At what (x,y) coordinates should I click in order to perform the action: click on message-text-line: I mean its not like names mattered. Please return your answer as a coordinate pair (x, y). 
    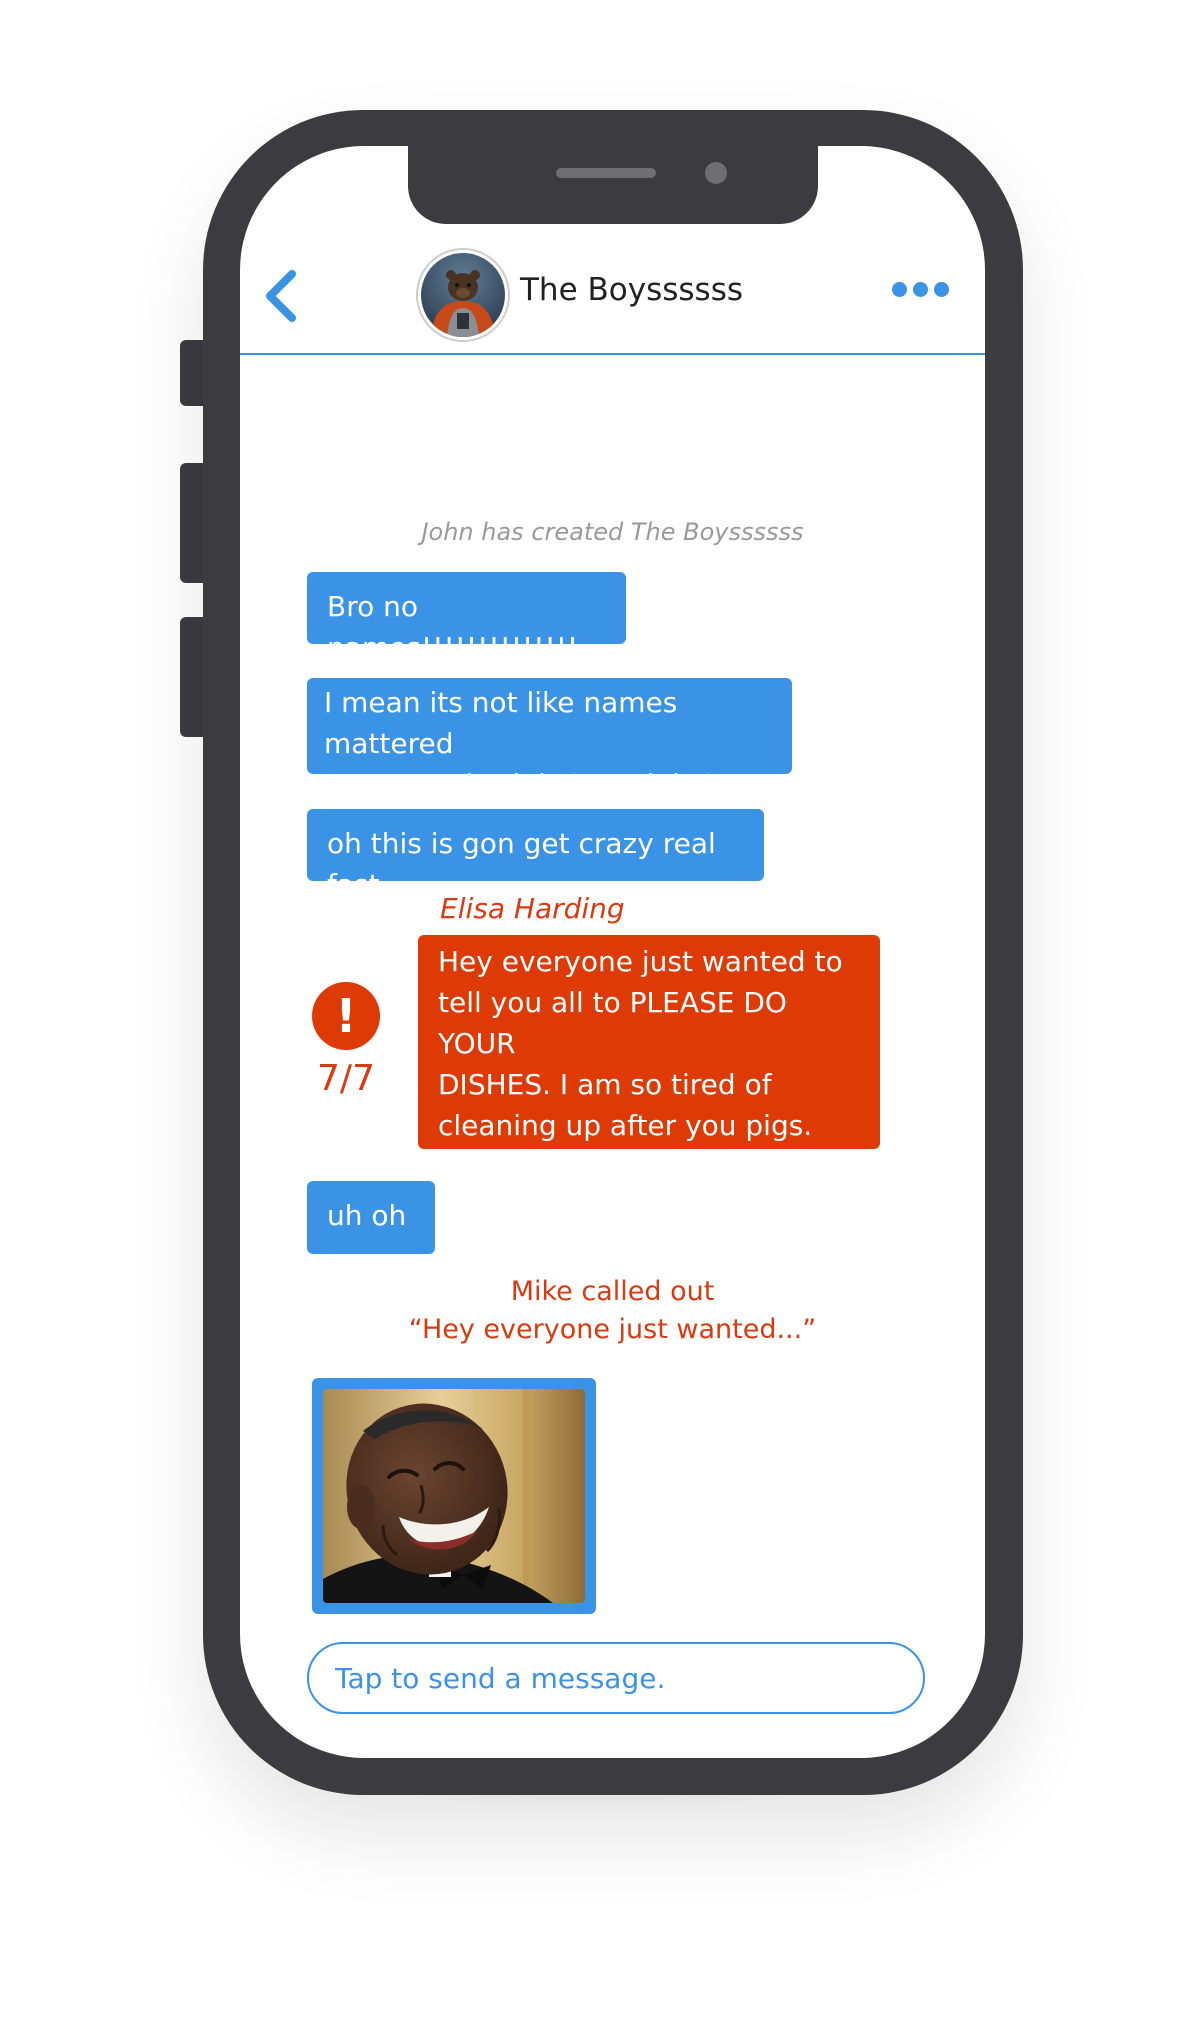
    Looking at the image, I should click on (501, 723).